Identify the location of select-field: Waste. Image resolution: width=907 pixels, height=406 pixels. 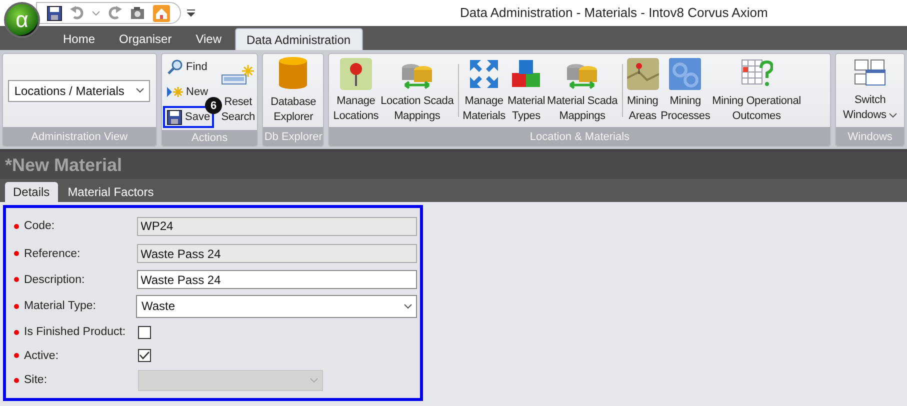
(276, 306).